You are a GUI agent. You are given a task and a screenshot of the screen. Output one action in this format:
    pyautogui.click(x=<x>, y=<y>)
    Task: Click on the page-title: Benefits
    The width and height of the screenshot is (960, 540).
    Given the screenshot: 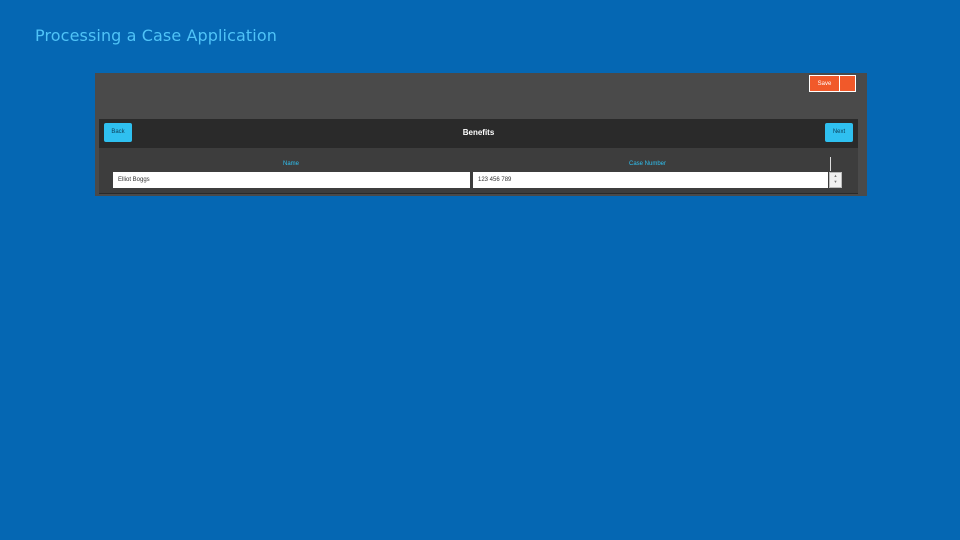 What is the action you would take?
    pyautogui.click(x=478, y=132)
    